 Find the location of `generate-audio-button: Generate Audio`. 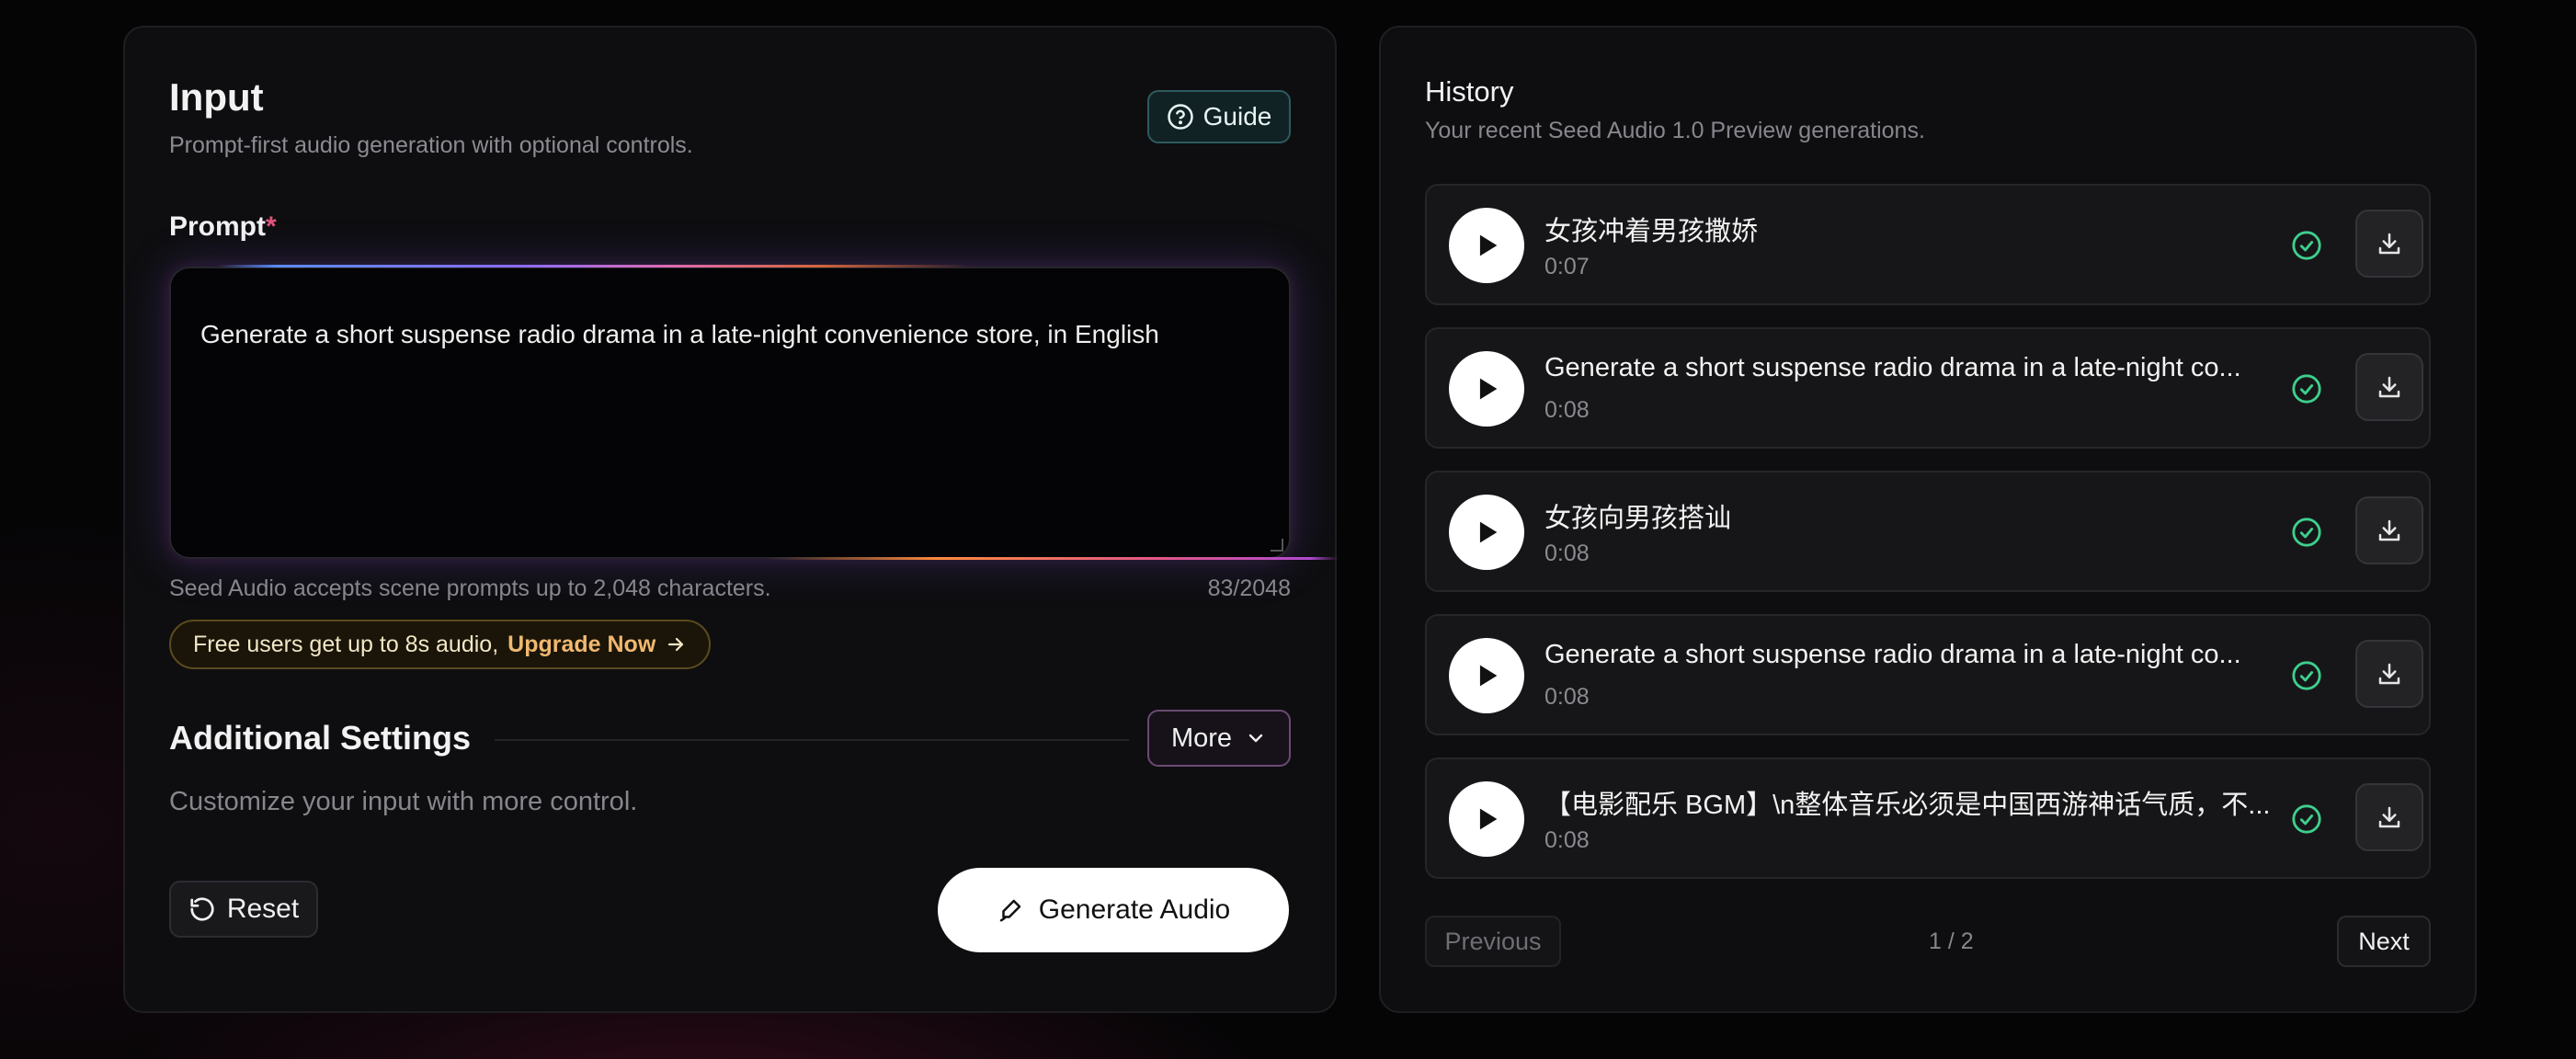

generate-audio-button: Generate Audio is located at coordinates (1113, 910).